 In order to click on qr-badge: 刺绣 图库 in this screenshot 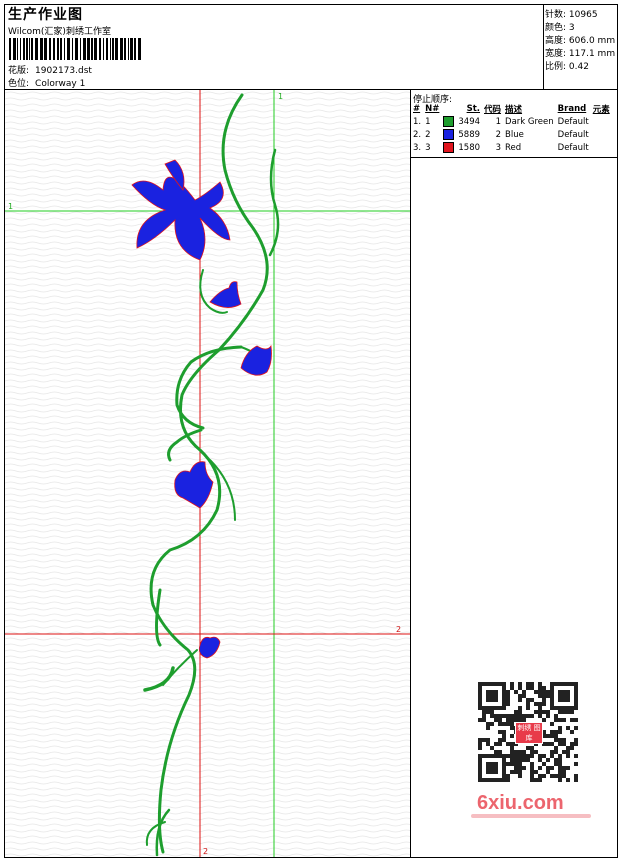, I will do `click(529, 733)`.